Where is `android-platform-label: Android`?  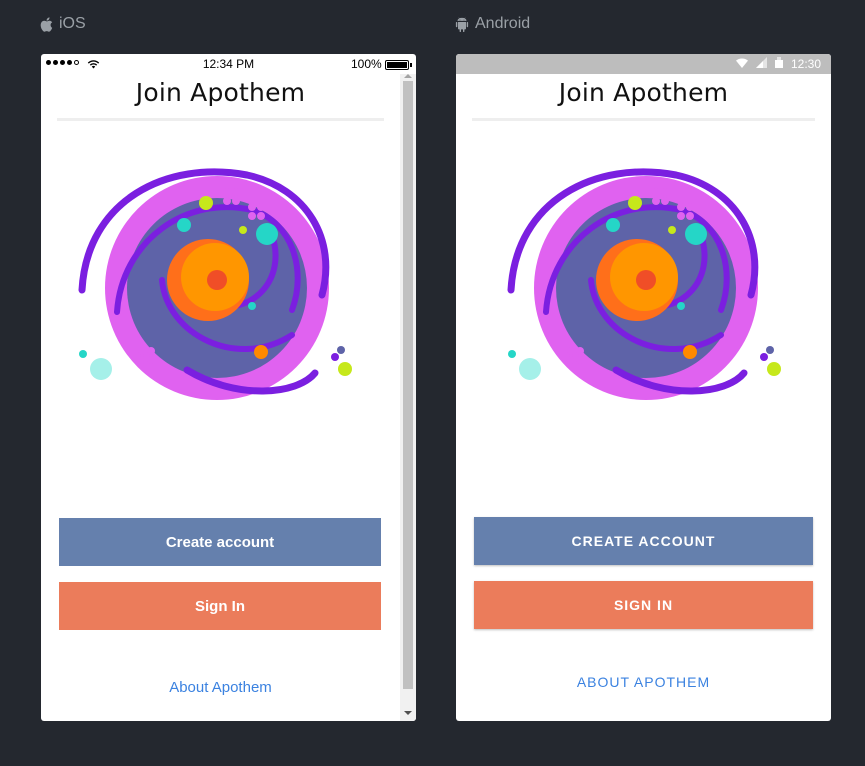
android-platform-label: Android is located at coordinates (492, 24).